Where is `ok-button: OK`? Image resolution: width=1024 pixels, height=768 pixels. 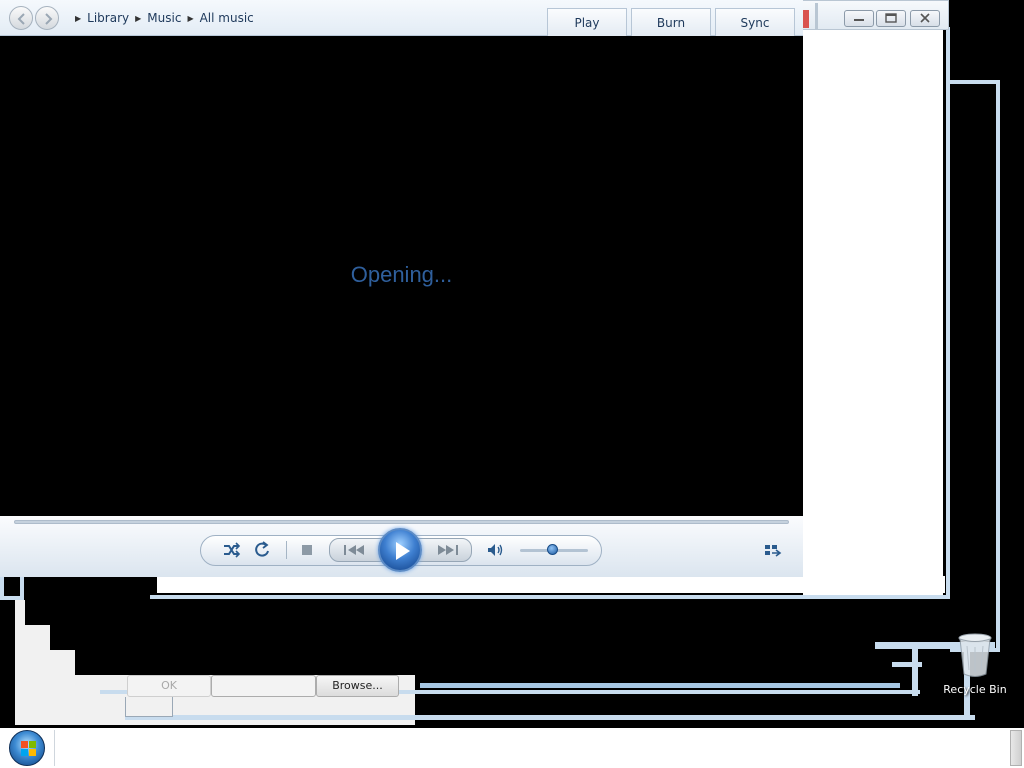
ok-button: OK is located at coordinates (169, 686).